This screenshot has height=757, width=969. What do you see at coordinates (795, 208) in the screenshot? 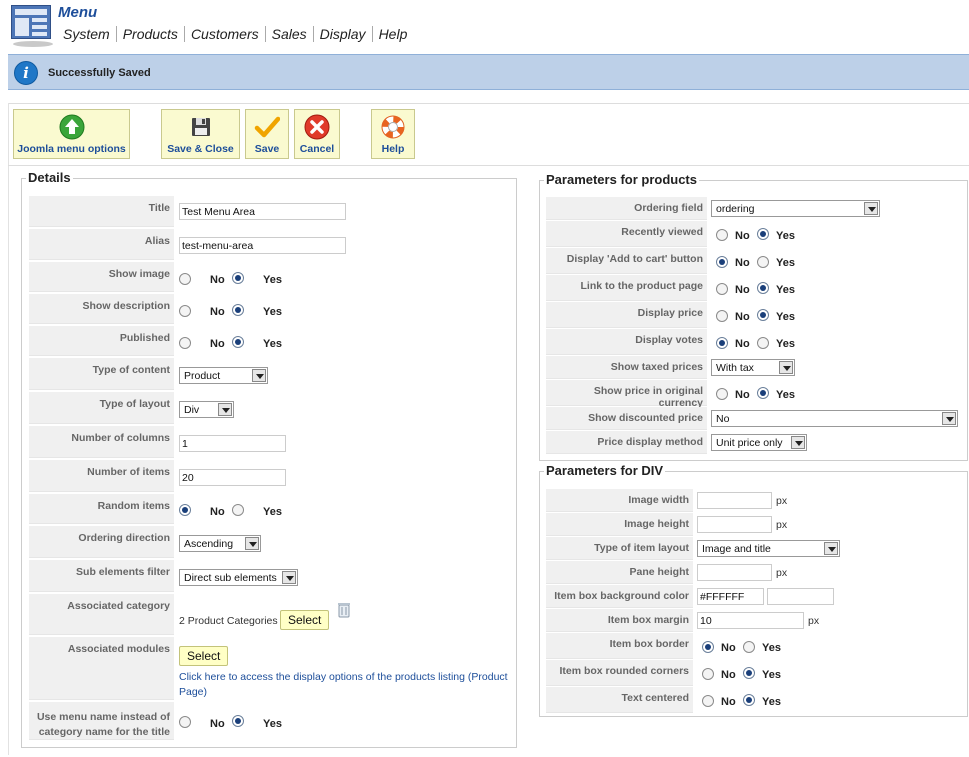
I see `ordering-field-select: ordering` at bounding box center [795, 208].